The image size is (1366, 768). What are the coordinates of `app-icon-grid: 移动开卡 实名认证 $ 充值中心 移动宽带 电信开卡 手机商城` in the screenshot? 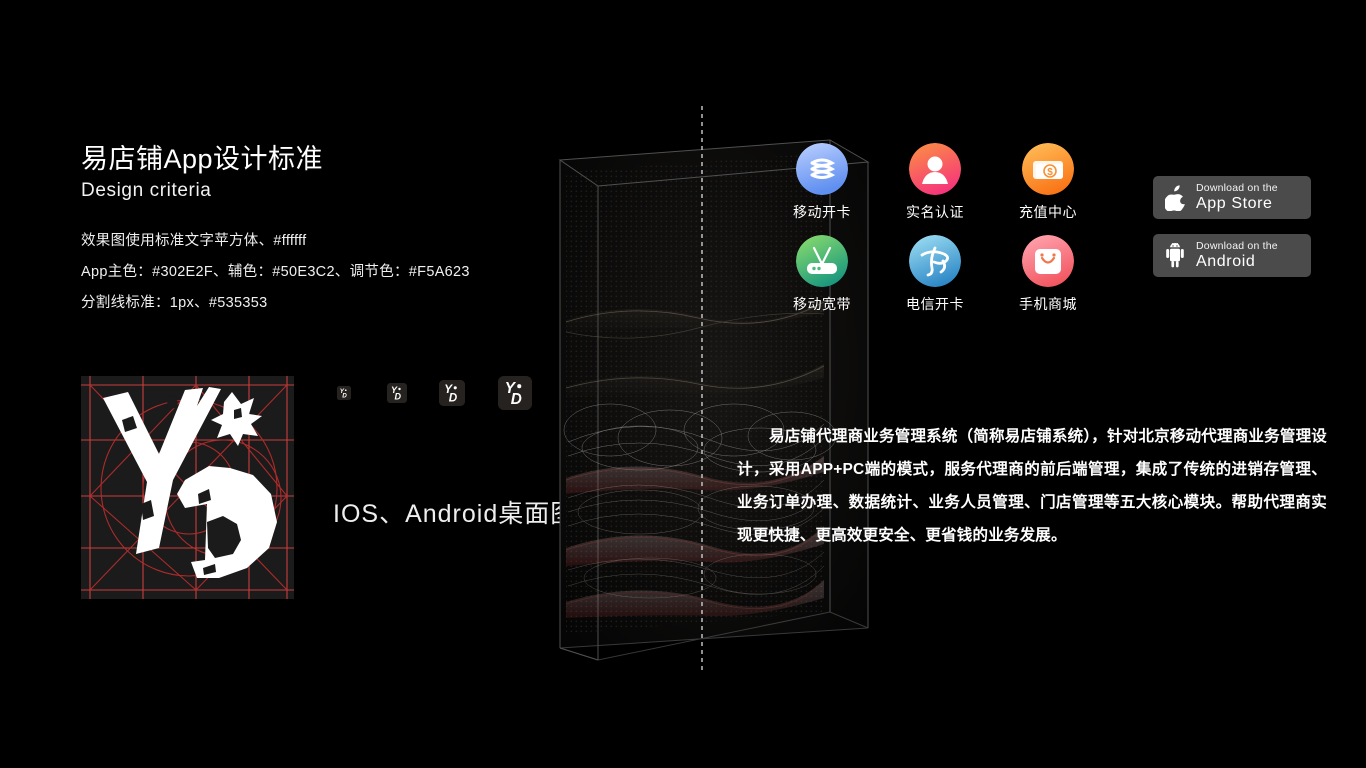 It's located at (936, 233).